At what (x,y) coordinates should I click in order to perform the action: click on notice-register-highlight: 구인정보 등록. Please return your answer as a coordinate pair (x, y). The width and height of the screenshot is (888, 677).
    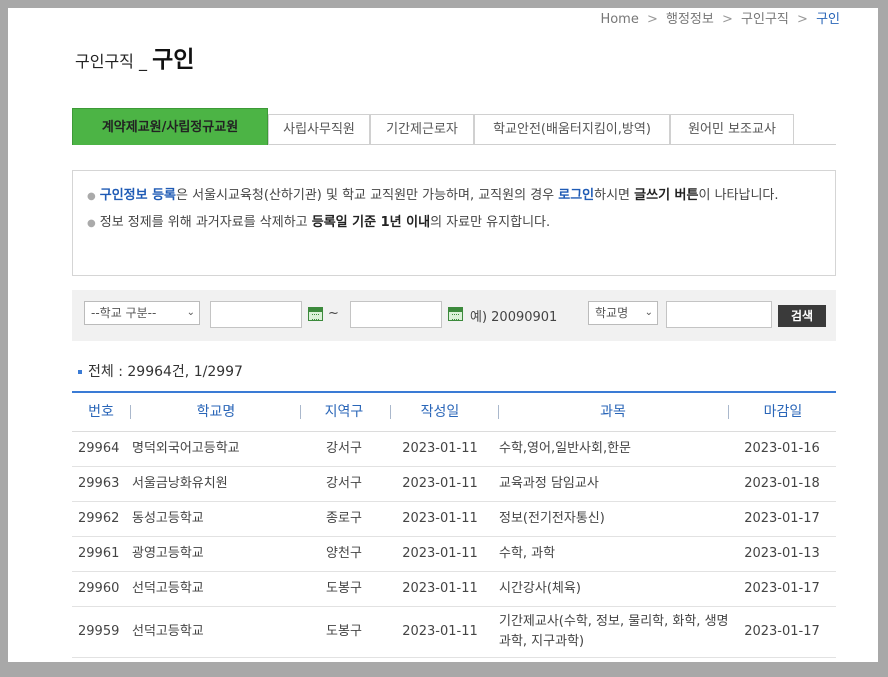
    Looking at the image, I should click on (138, 195).